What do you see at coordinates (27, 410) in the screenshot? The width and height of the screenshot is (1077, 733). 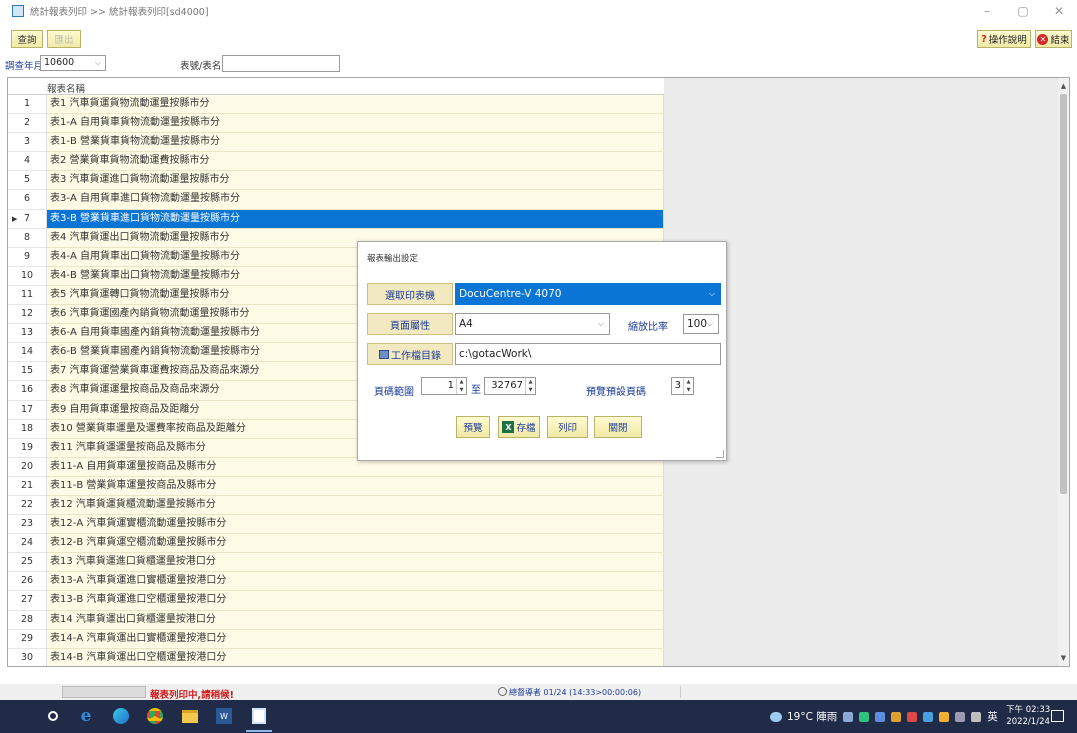 I see `row-number: 17` at bounding box center [27, 410].